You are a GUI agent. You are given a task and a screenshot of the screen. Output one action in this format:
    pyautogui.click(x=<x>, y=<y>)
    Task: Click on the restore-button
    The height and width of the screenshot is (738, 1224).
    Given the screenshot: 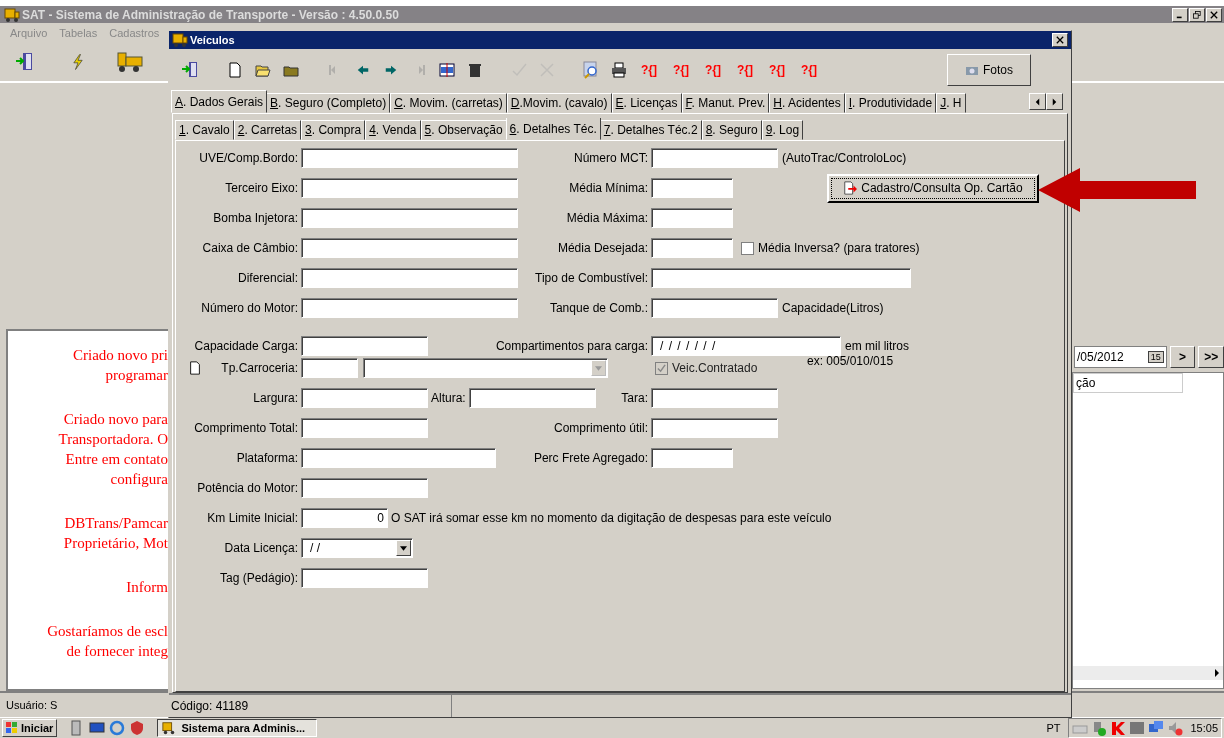 What is the action you would take?
    pyautogui.click(x=1197, y=14)
    